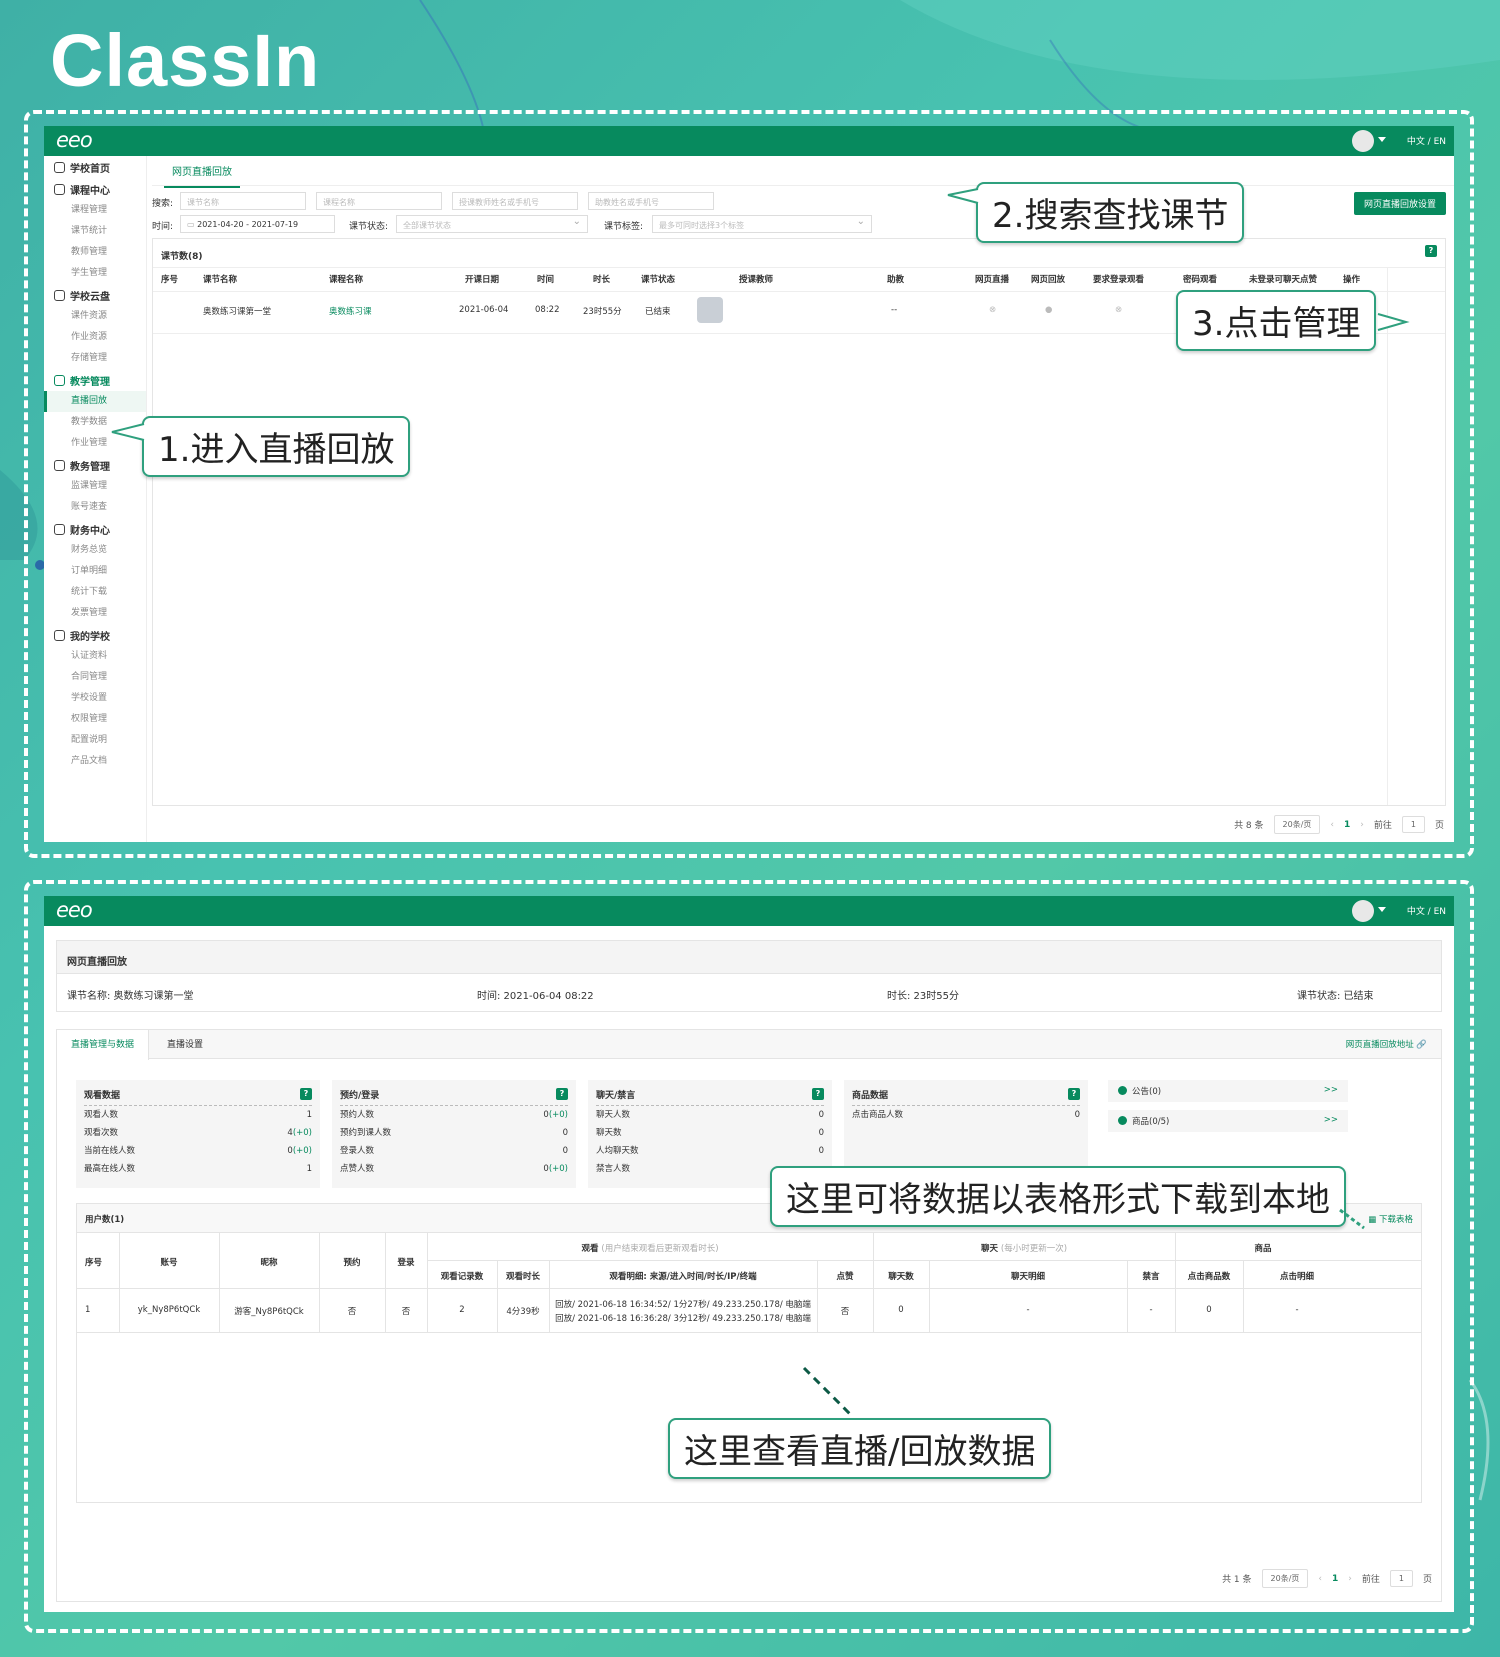 The image size is (1500, 1657). I want to click on sidebar-item-6-3: 权限管理, so click(95, 719).